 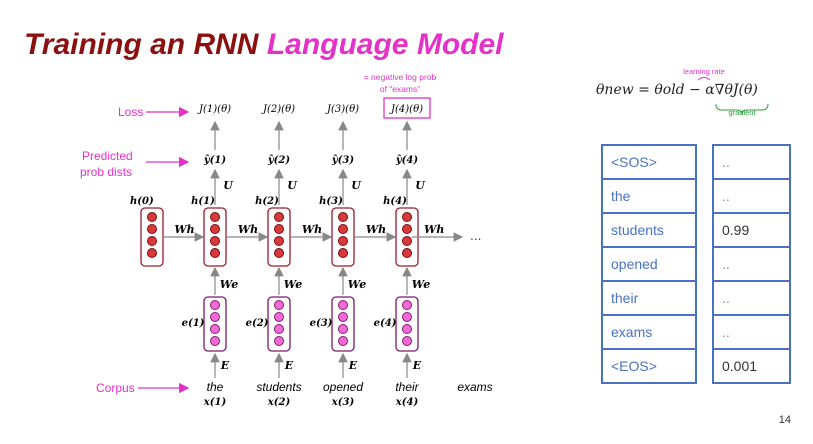 What do you see at coordinates (649, 230) in the screenshot?
I see `vocab-row: students` at bounding box center [649, 230].